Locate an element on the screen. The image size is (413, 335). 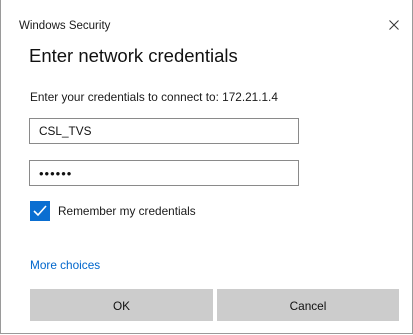
window-title: Windows Security is located at coordinates (65, 26).